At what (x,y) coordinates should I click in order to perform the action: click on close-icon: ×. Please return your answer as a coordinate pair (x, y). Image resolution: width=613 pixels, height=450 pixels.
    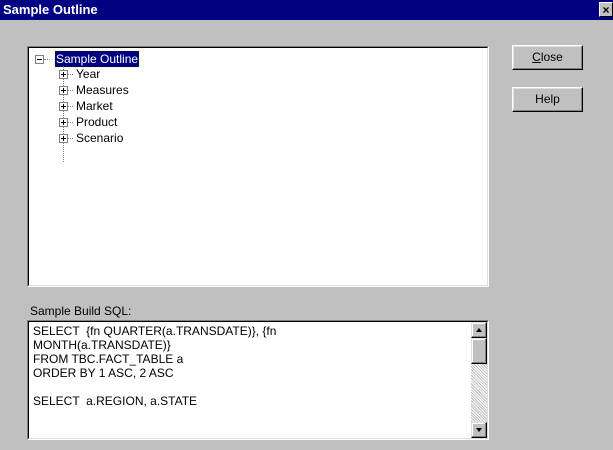
    Looking at the image, I should click on (606, 9).